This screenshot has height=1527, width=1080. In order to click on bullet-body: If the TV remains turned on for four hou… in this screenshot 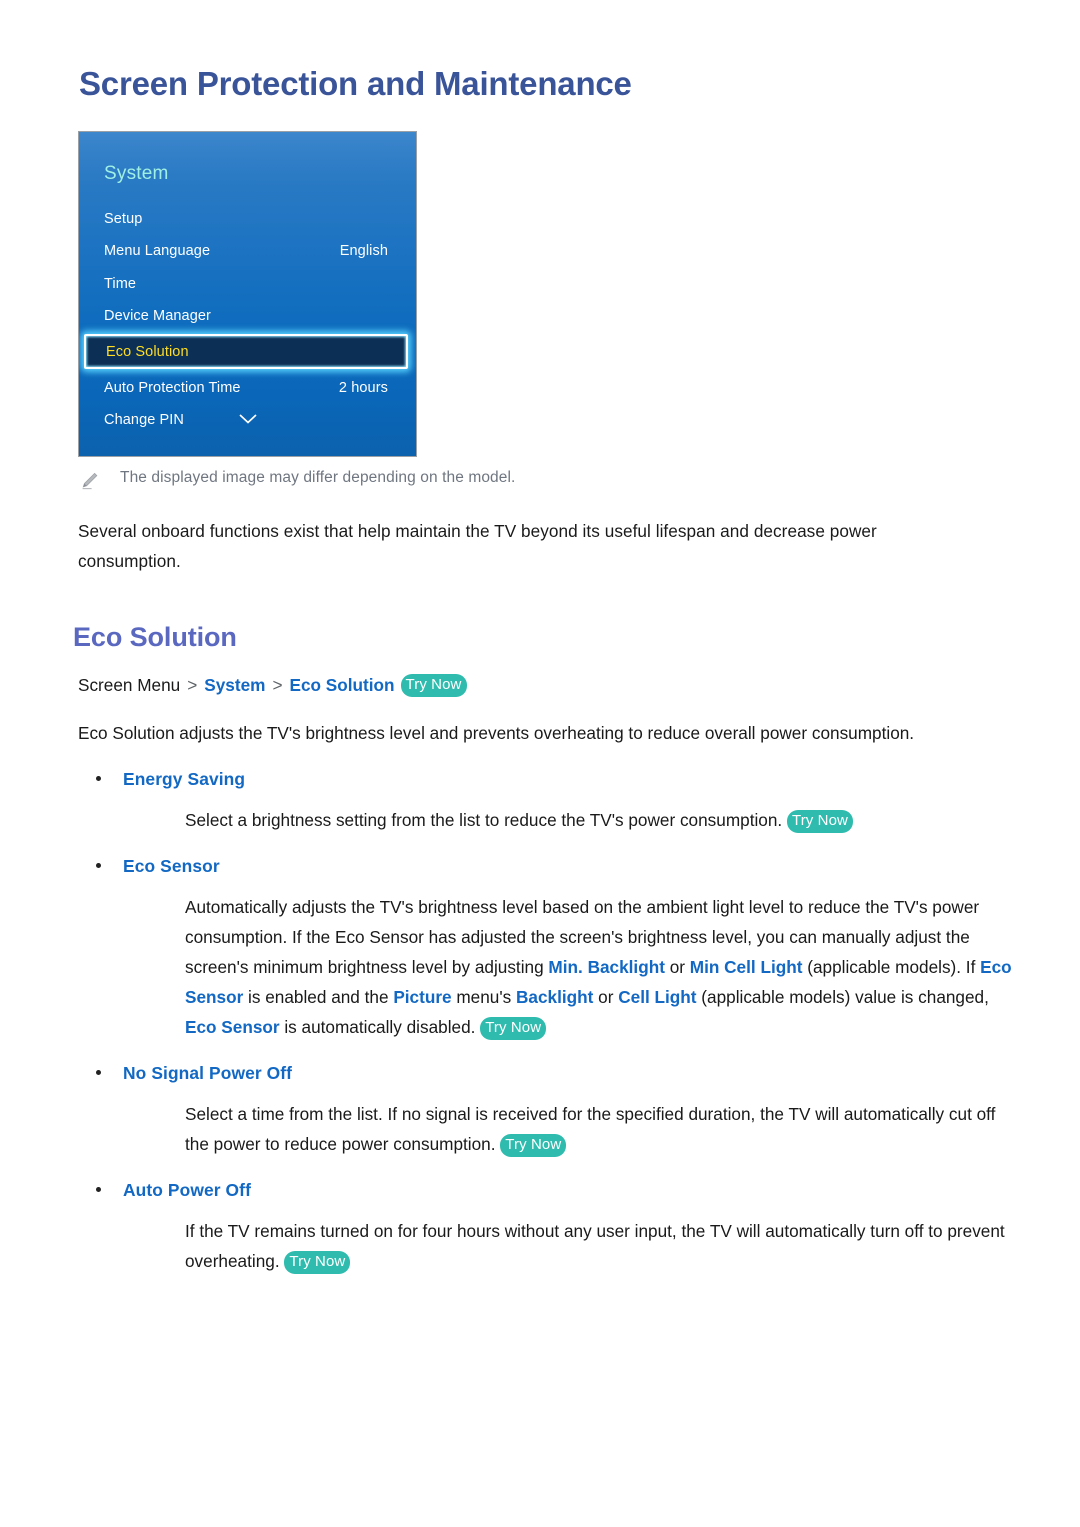, I will do `click(602, 1246)`.